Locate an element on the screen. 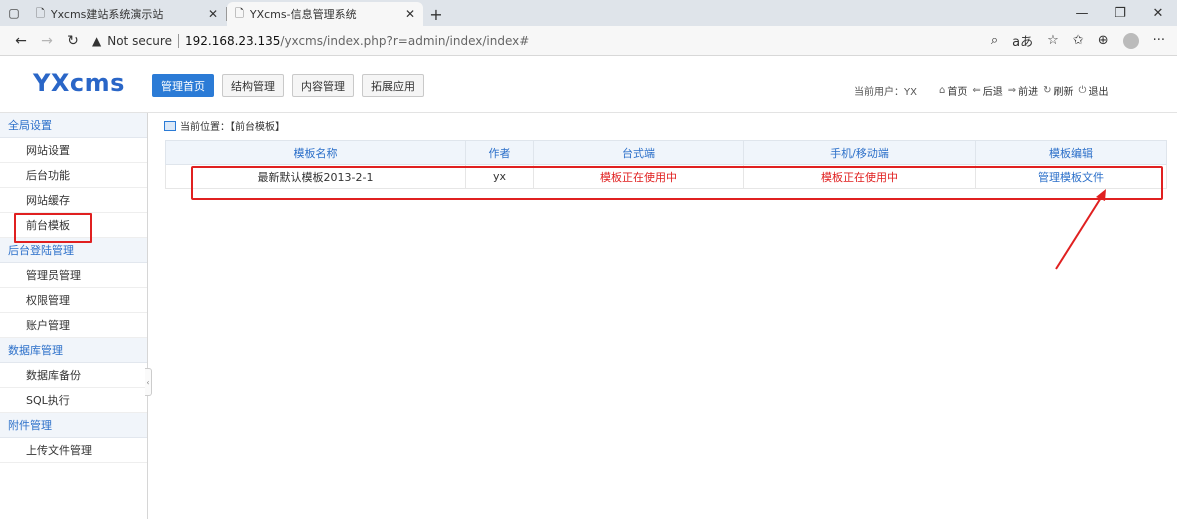  home-link: ⌂ 首页 is located at coordinates (953, 90).